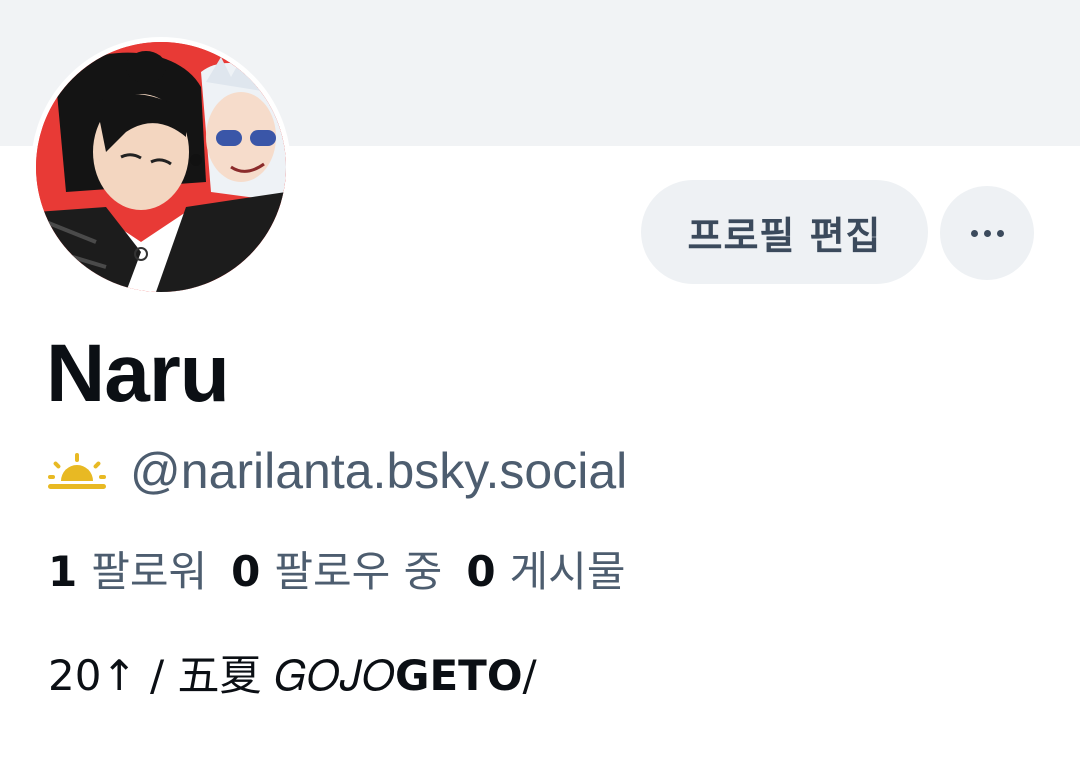  I want to click on sunrise-icon, so click(77, 471).